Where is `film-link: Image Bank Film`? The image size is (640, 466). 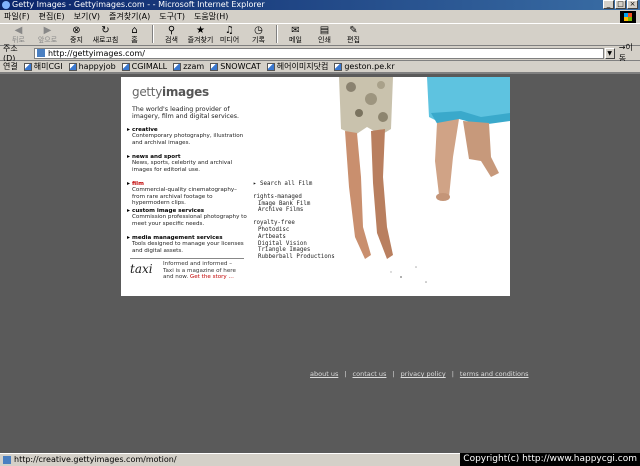 film-link: Image Bank Film is located at coordinates (294, 204).